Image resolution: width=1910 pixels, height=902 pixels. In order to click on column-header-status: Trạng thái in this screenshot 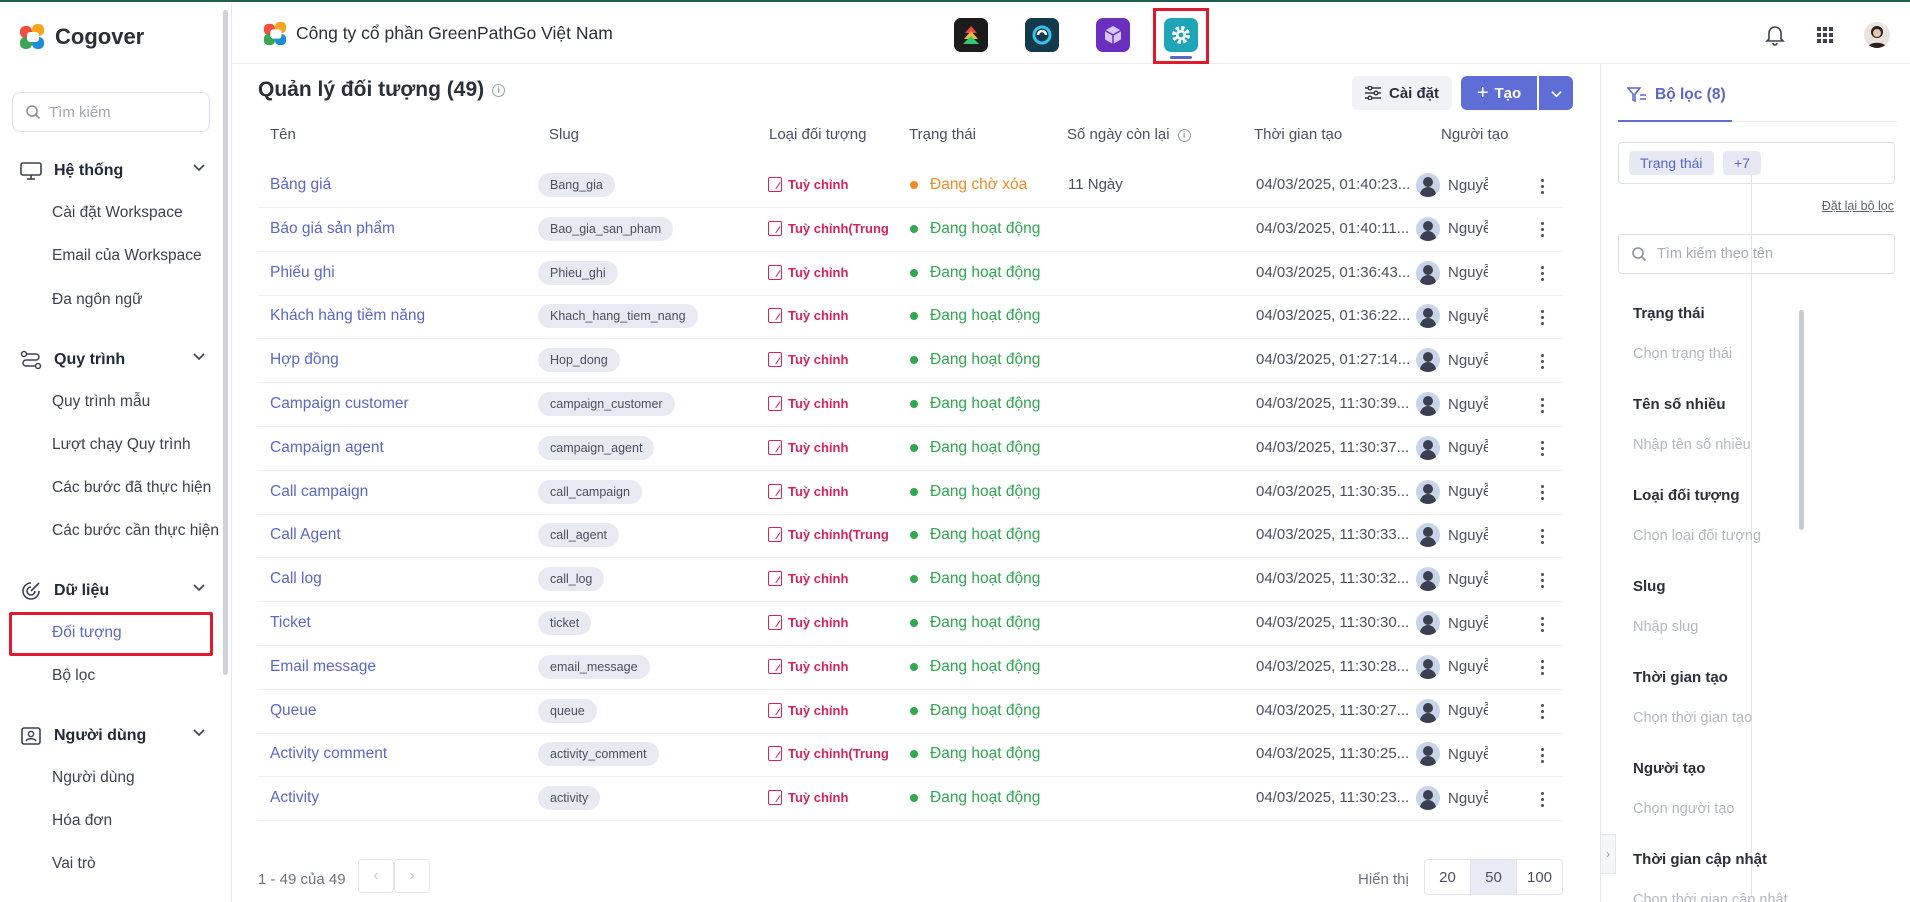, I will do `click(942, 134)`.